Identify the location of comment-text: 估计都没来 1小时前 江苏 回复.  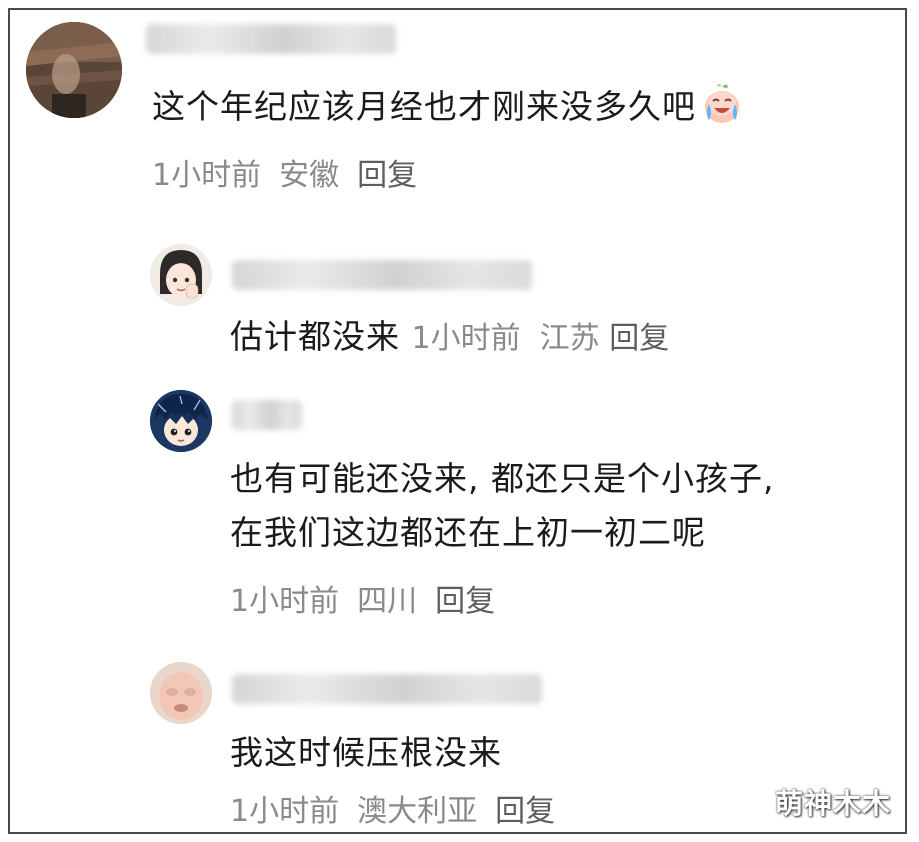
(450, 336).